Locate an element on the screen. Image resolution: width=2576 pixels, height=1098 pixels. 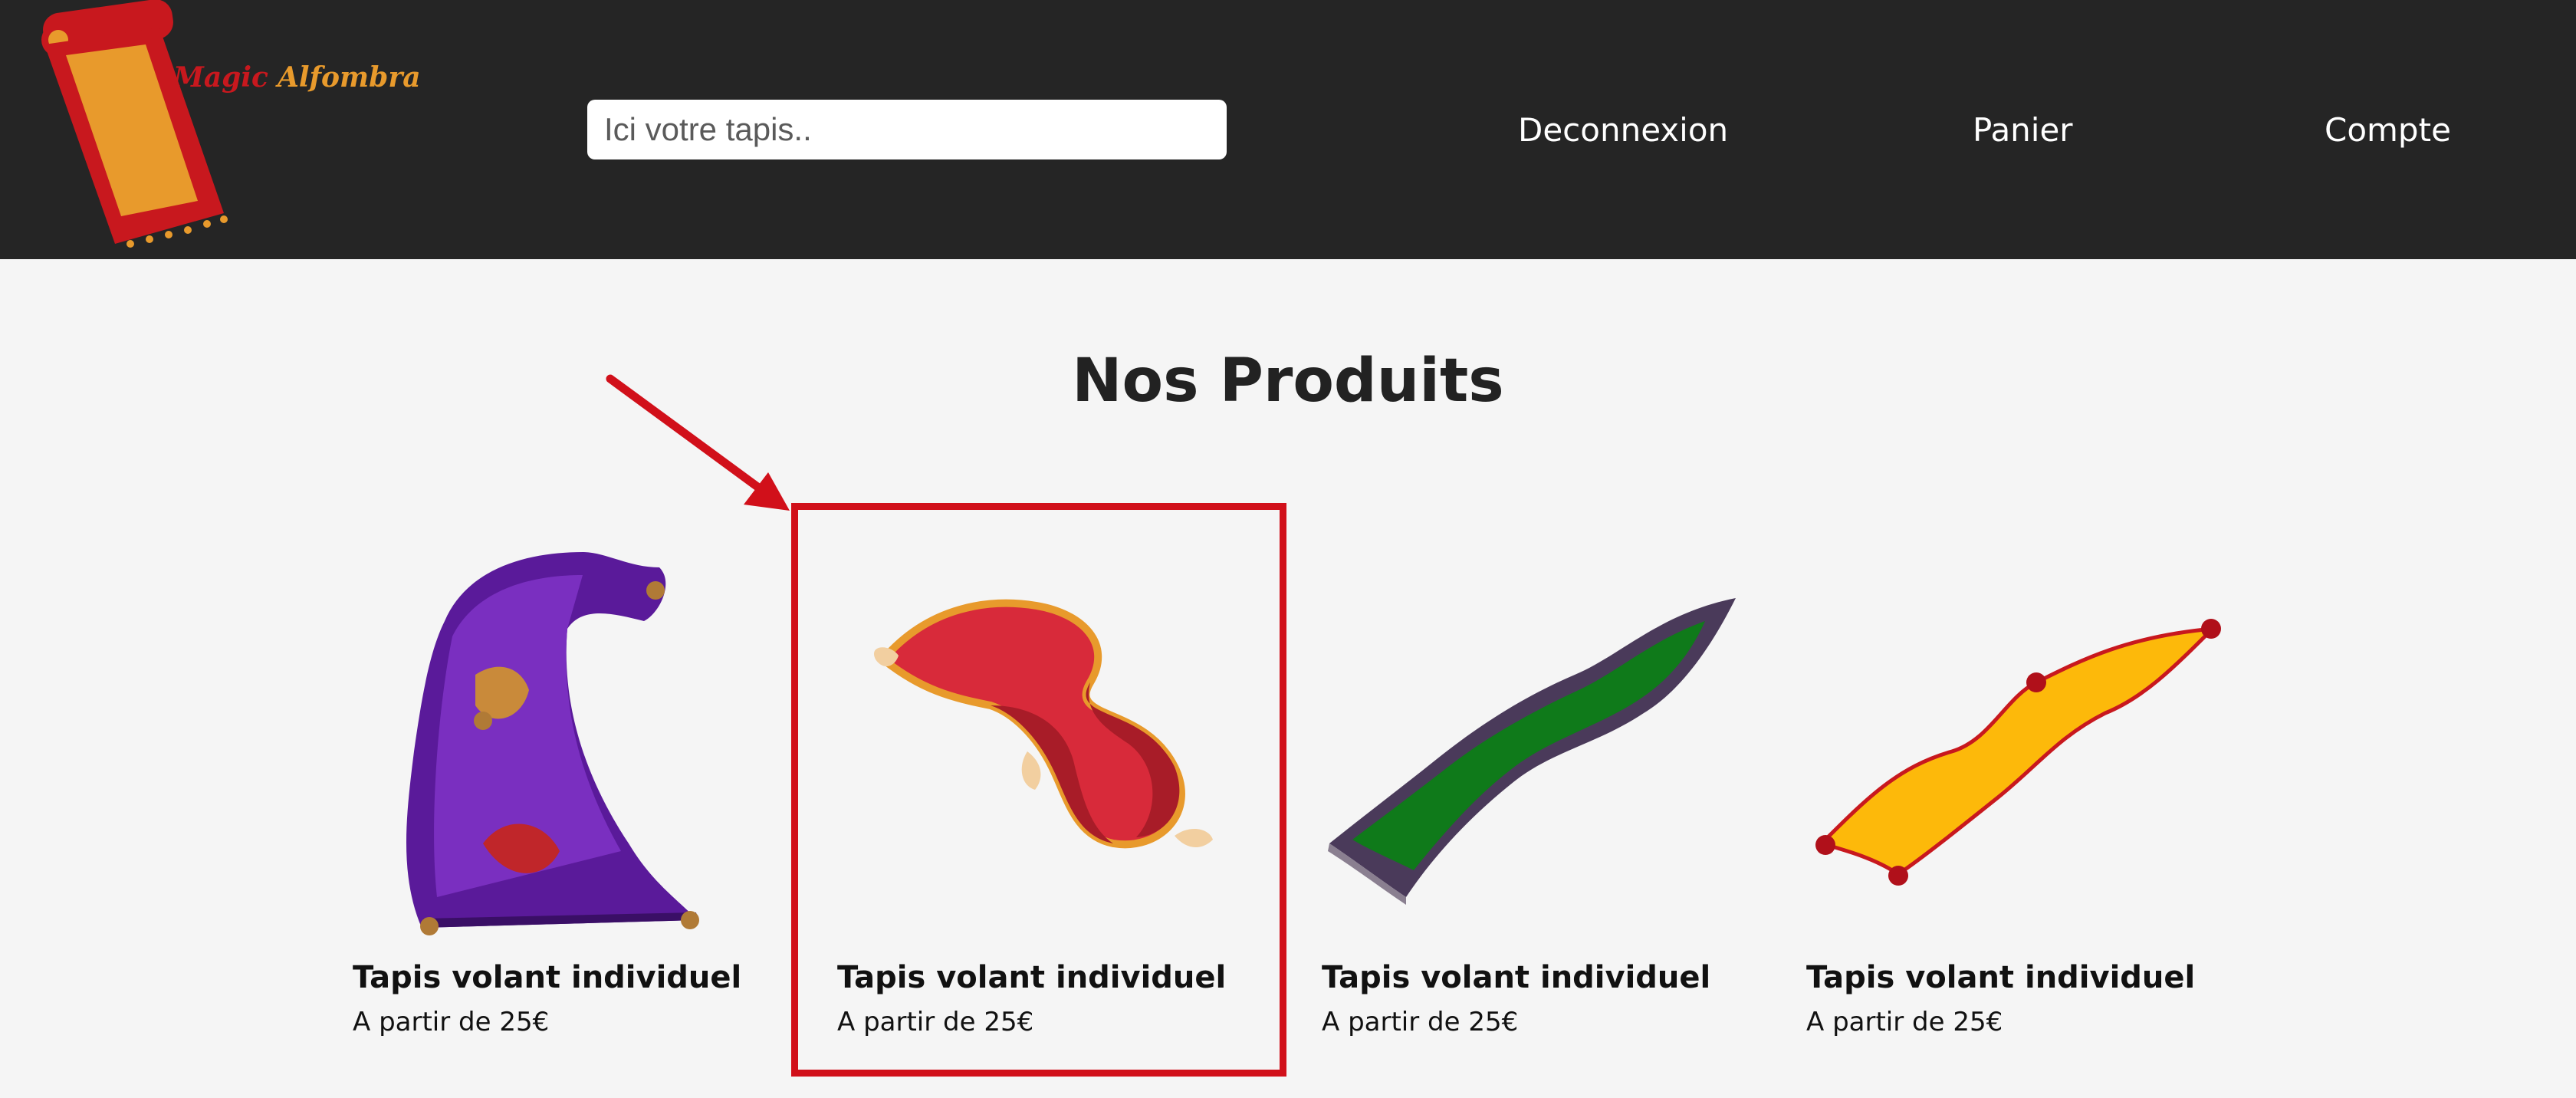
purple-magic-carpet-icon is located at coordinates (552, 743).